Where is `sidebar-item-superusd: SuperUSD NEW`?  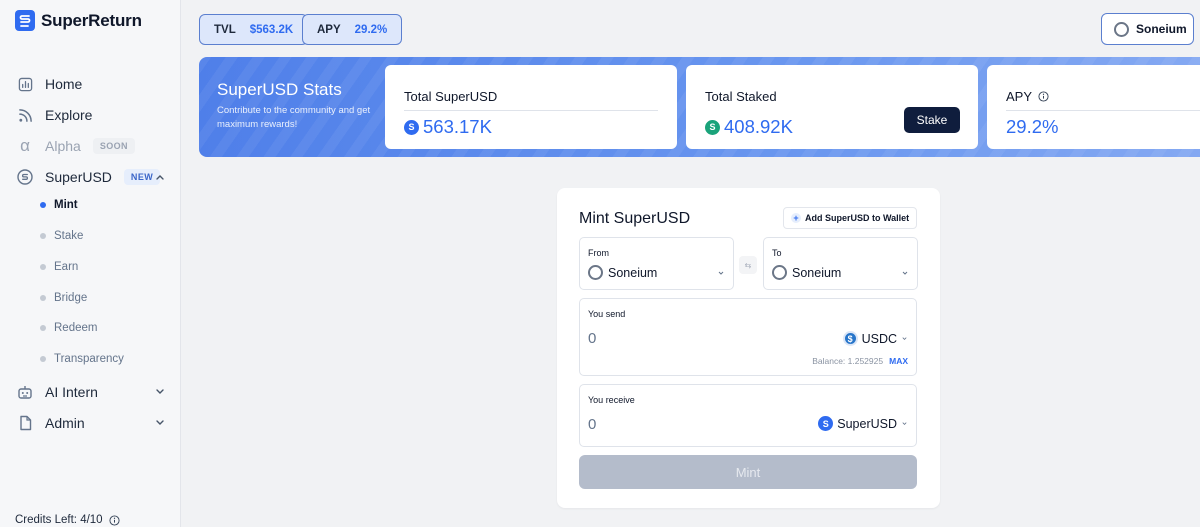 sidebar-item-superusd: SuperUSD NEW is located at coordinates (92, 177).